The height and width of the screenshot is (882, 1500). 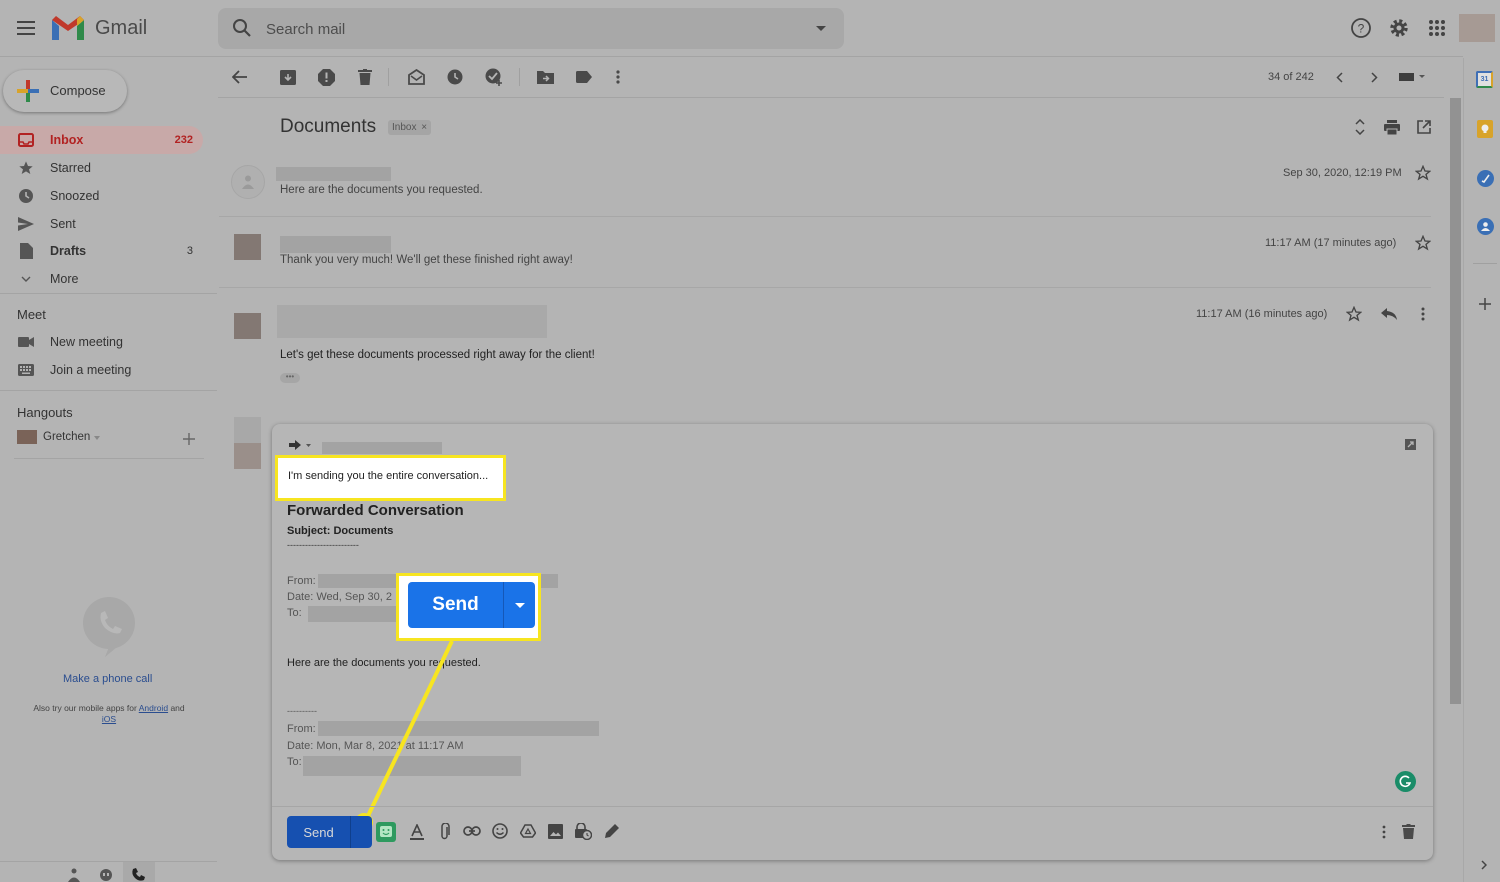 What do you see at coordinates (65, 91) in the screenshot?
I see `compose-button: Compose` at bounding box center [65, 91].